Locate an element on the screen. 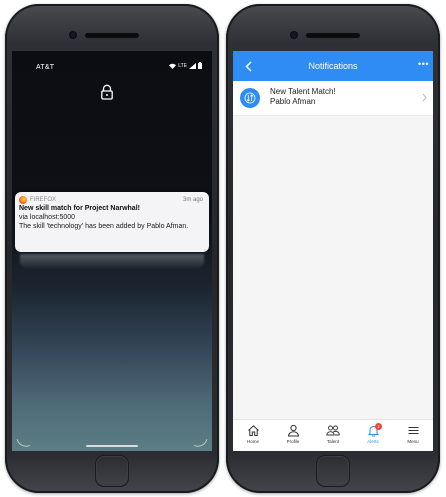 Image resolution: width=446 pixels, height=497 pixels. tab-label: Home is located at coordinates (252, 441).